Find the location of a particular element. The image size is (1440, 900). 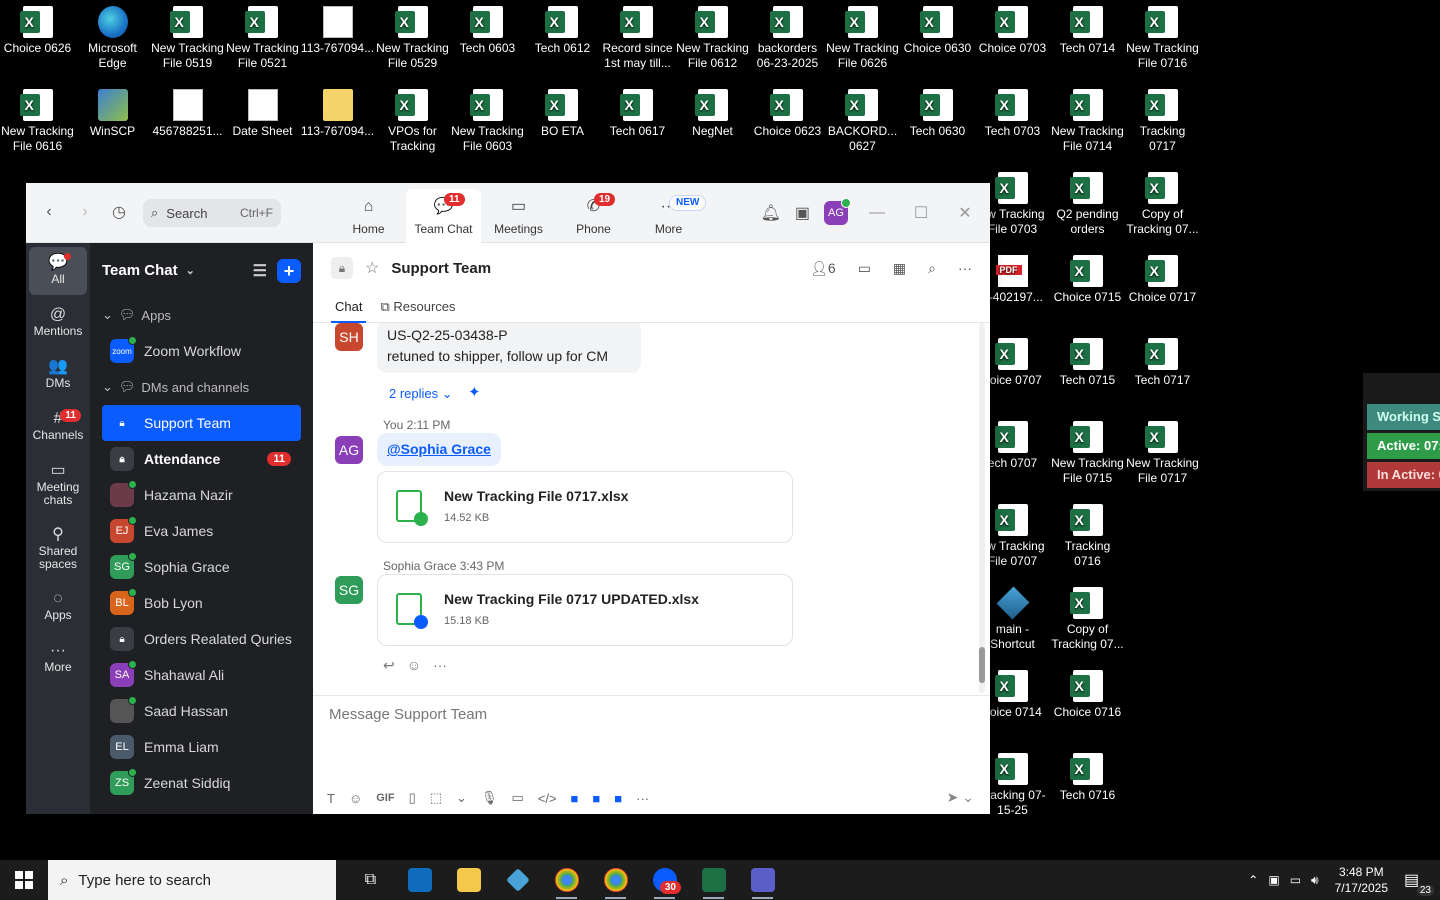

calendar-widget-icon: ▣ is located at coordinates (802, 213).